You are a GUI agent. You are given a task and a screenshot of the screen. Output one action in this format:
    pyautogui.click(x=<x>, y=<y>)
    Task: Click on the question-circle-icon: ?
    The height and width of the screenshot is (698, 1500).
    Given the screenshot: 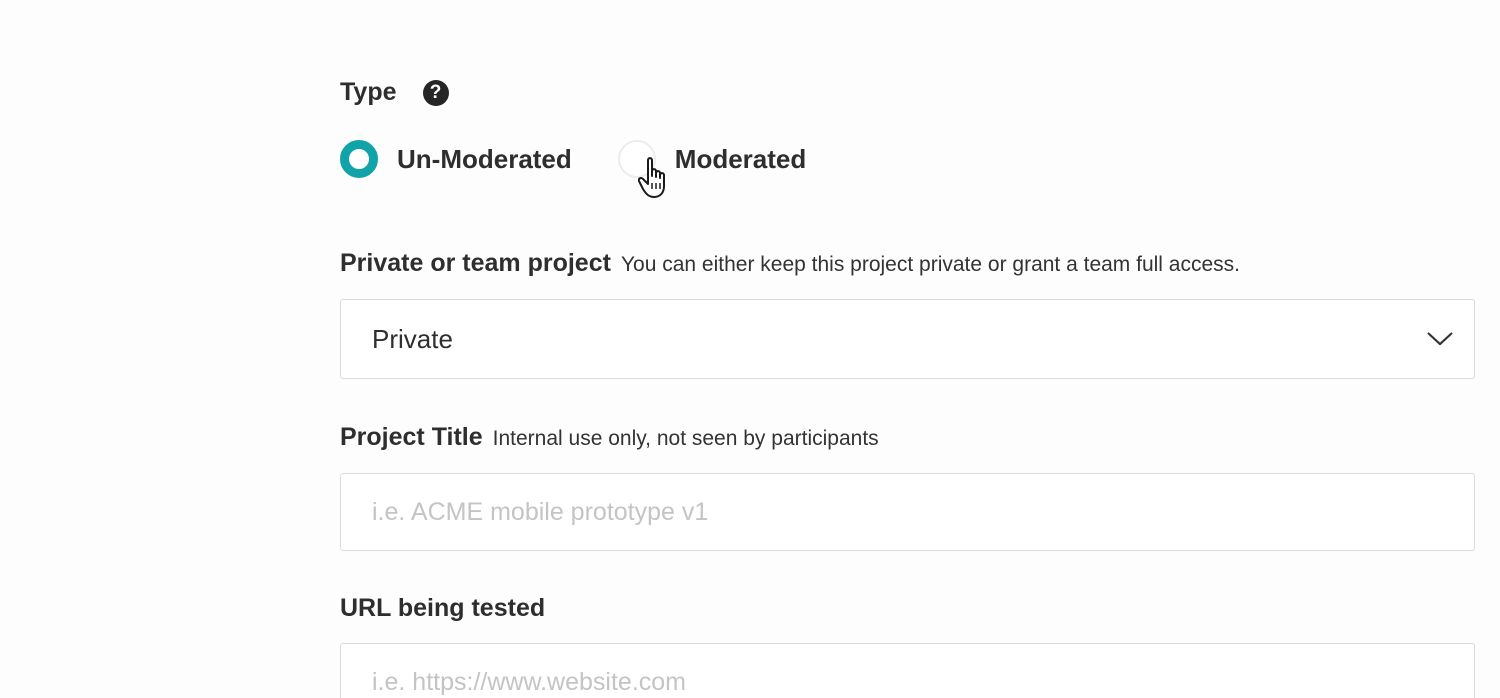 What is the action you would take?
    pyautogui.click(x=435, y=92)
    